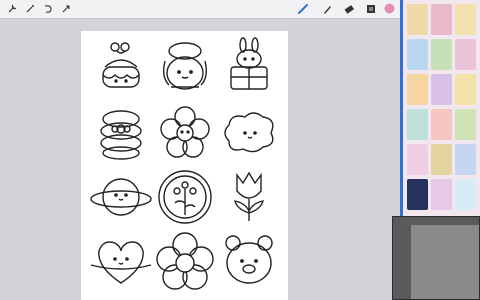 The width and height of the screenshot is (480, 300). Describe the element at coordinates (121, 69) in the screenshot. I see `sticker-cherry-cake` at that location.